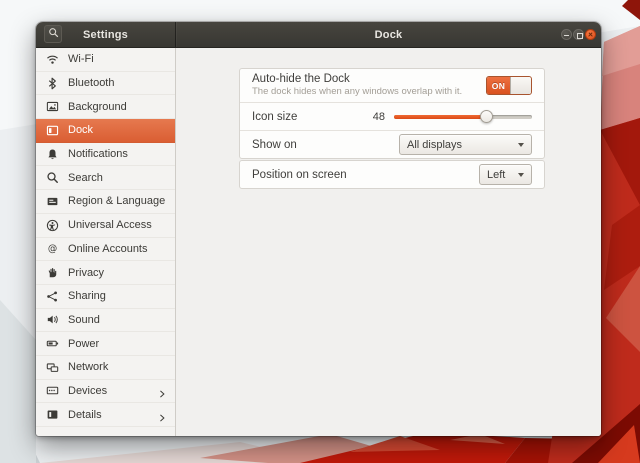 Image resolution: width=640 pixels, height=463 pixels. Describe the element at coordinates (88, 367) in the screenshot. I see `sidebar-item-label: Network` at that location.